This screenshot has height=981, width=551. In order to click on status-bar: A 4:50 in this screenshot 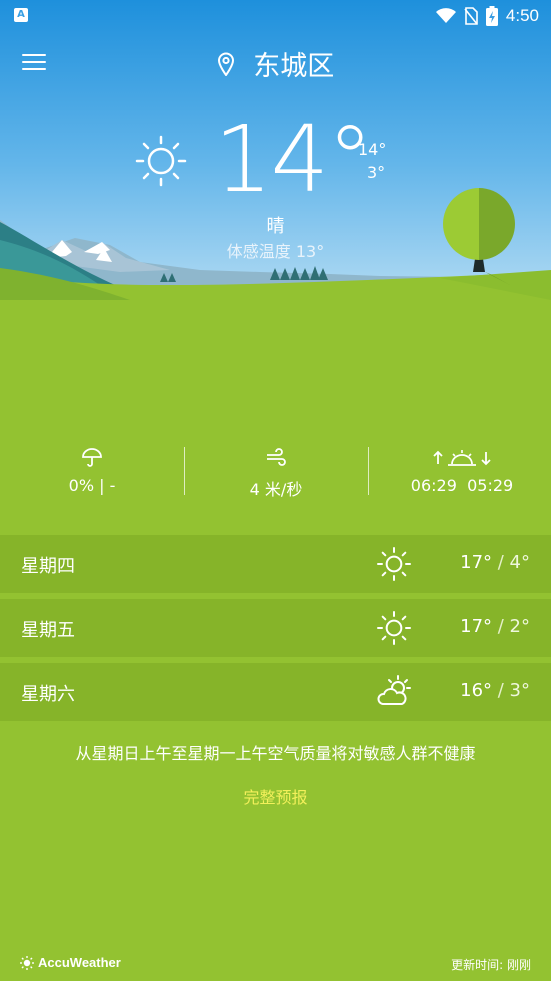, I will do `click(275, 16)`.